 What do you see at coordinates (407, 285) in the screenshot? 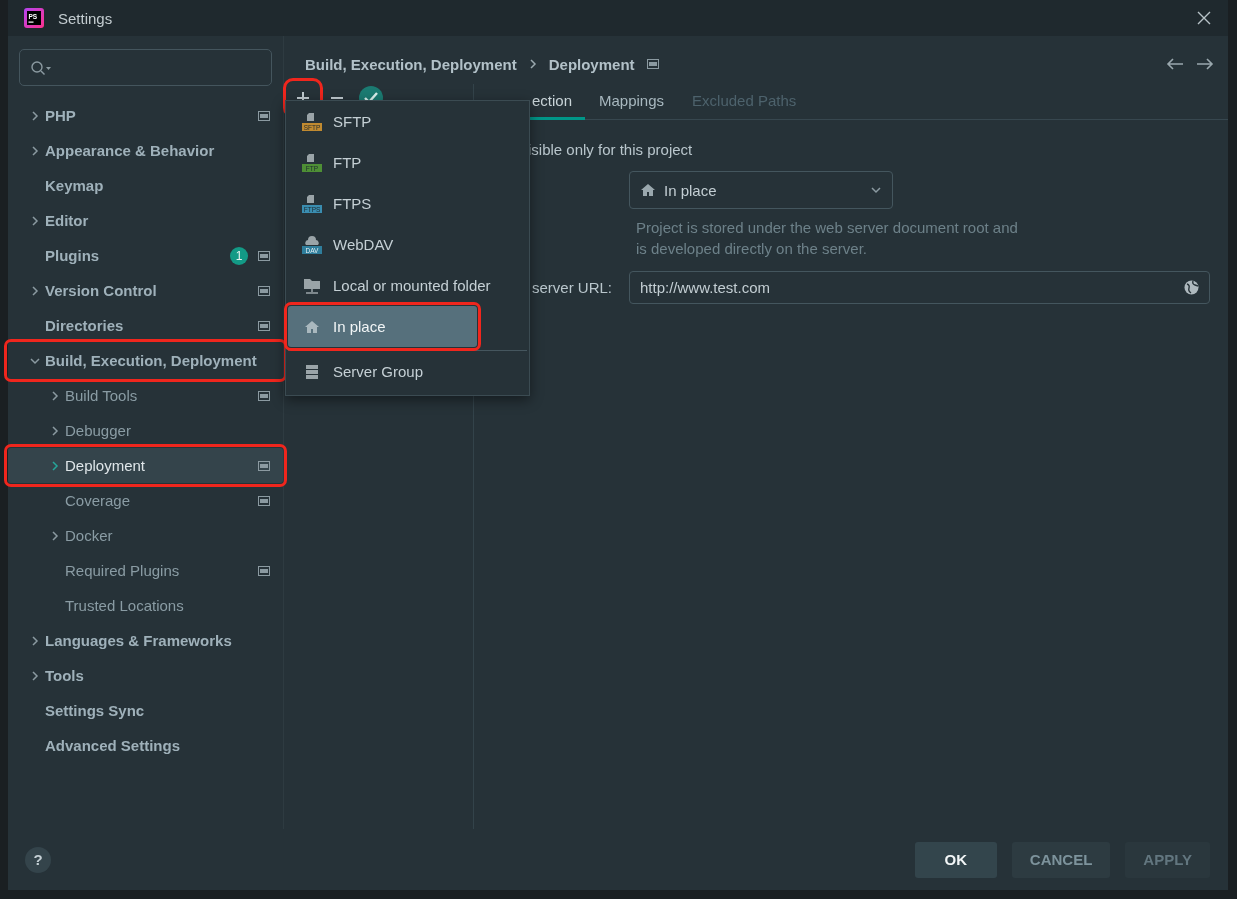
I see `menu-item: Local or mounted folder` at bounding box center [407, 285].